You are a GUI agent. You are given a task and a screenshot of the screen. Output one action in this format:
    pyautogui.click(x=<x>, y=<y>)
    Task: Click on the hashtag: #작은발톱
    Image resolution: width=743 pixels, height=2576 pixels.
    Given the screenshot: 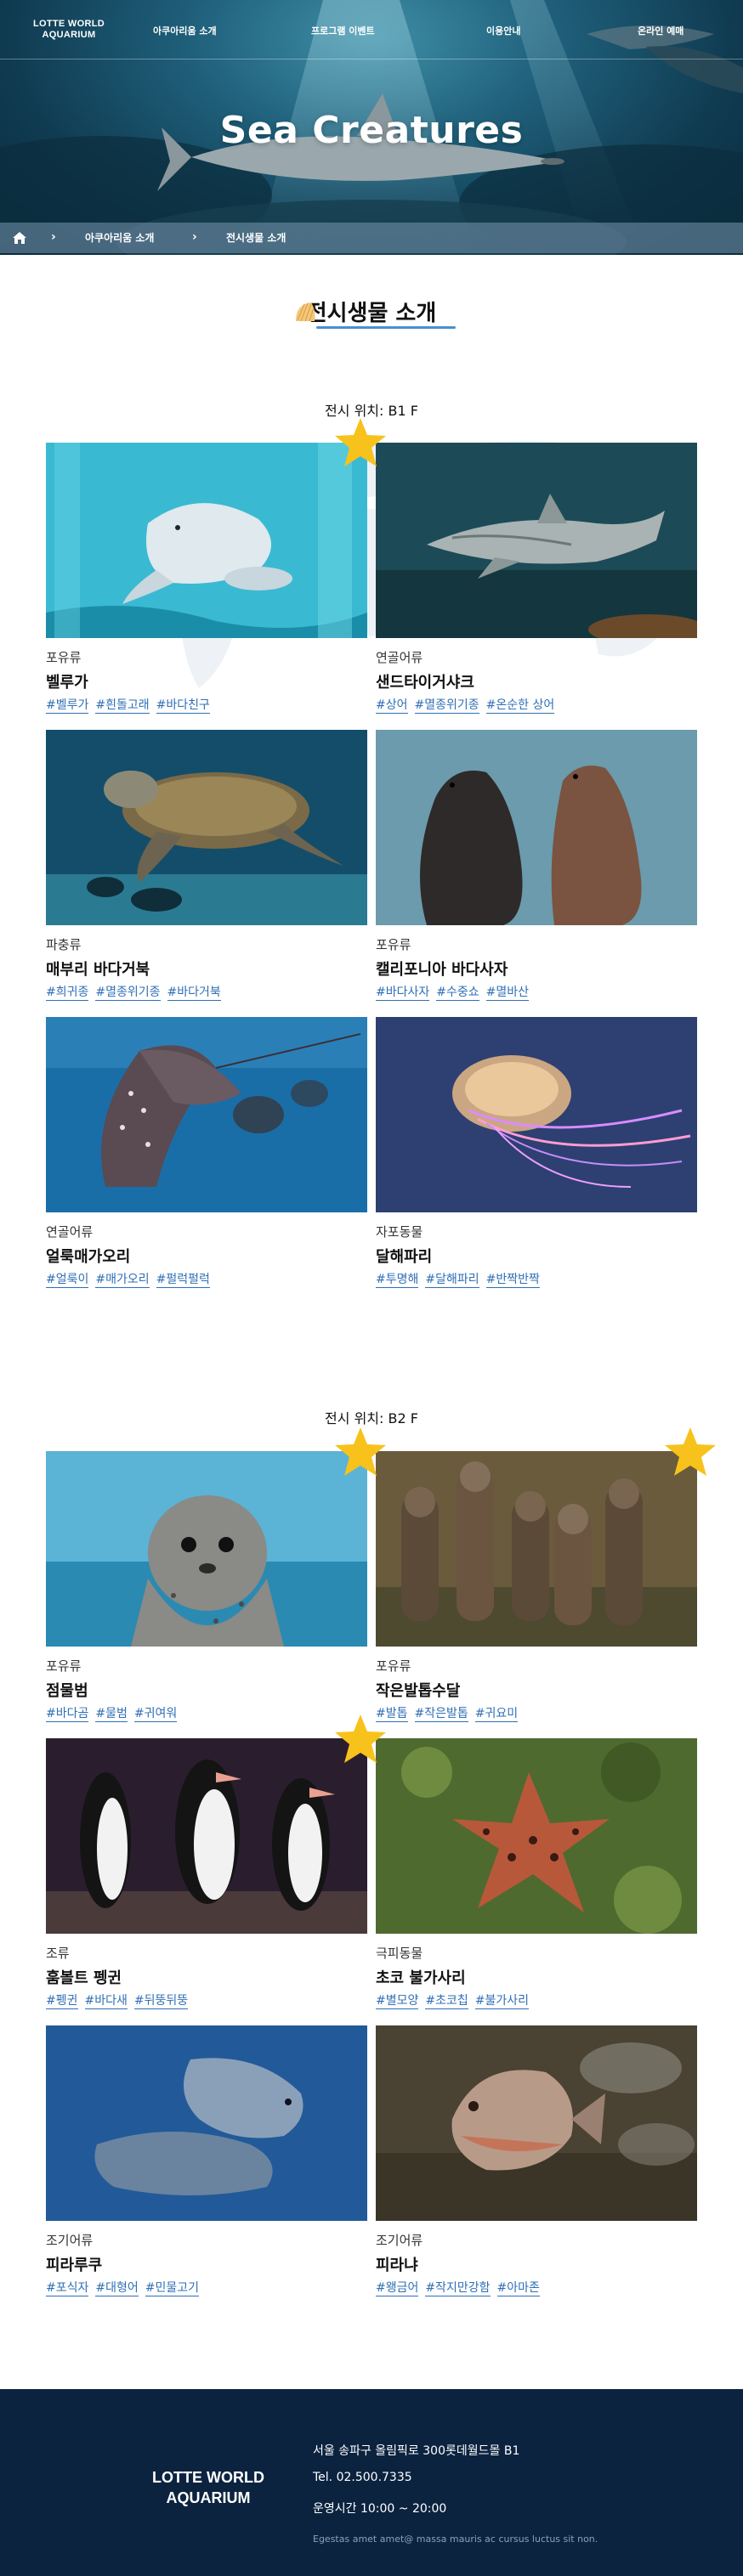 What is the action you would take?
    pyautogui.click(x=441, y=1714)
    